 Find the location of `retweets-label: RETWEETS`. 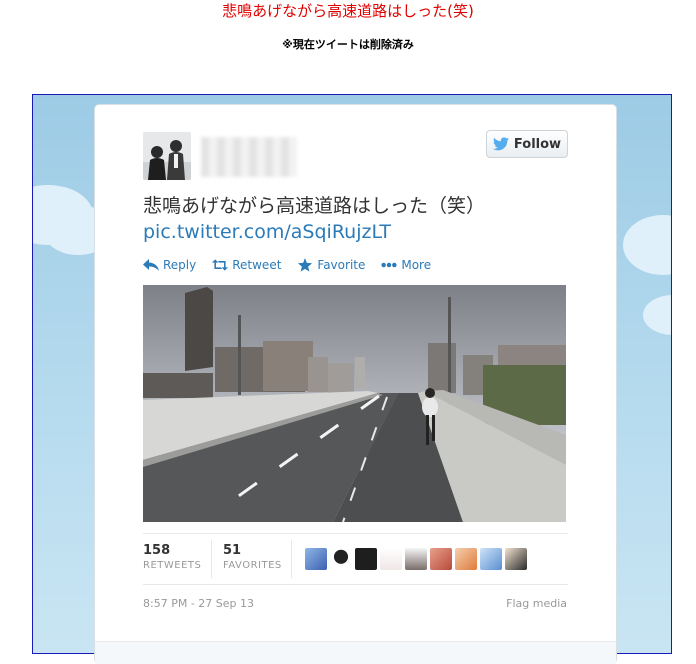

retweets-label: RETWEETS is located at coordinates (172, 565).